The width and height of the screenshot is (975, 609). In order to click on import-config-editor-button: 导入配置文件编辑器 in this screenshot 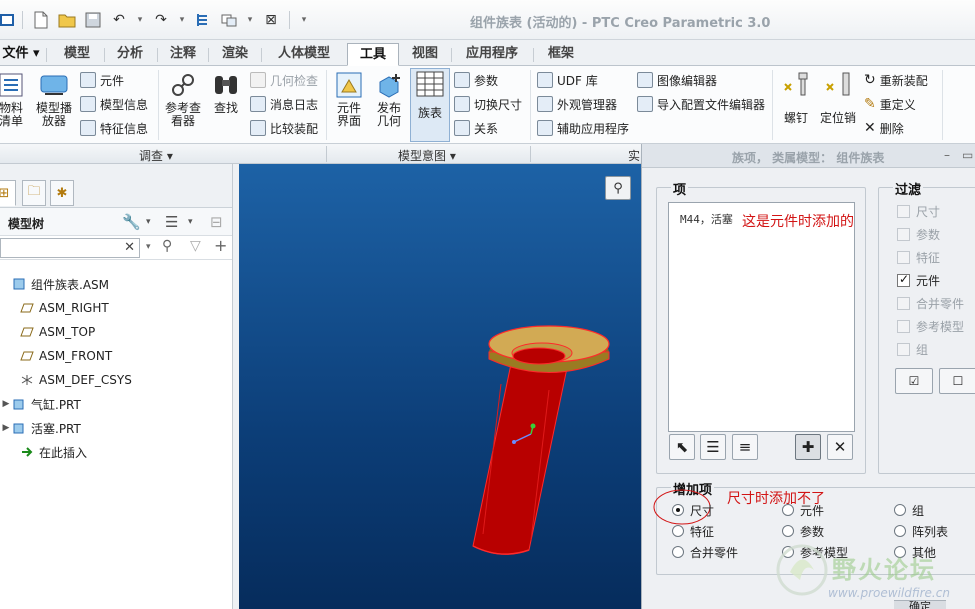, I will do `click(701, 104)`.